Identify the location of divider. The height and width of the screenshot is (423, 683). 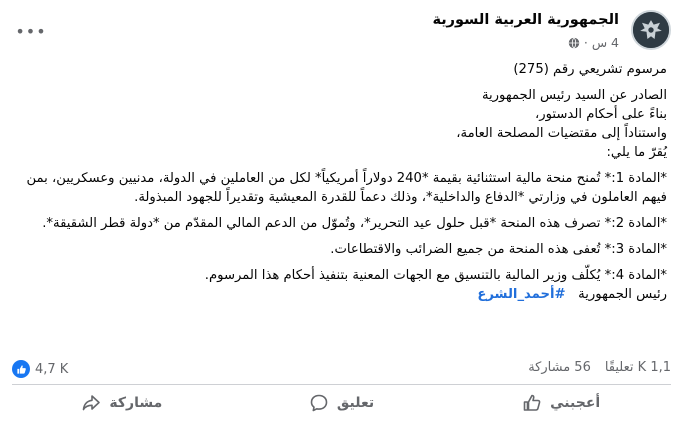
(341, 384).